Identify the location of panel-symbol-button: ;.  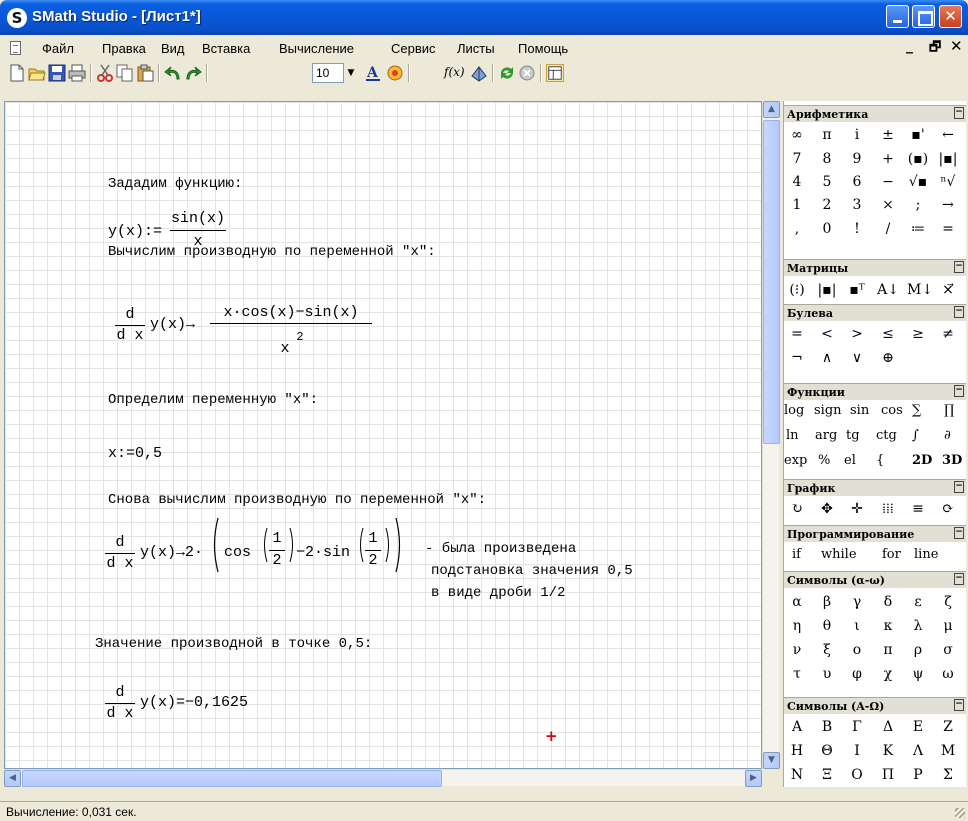
(918, 205).